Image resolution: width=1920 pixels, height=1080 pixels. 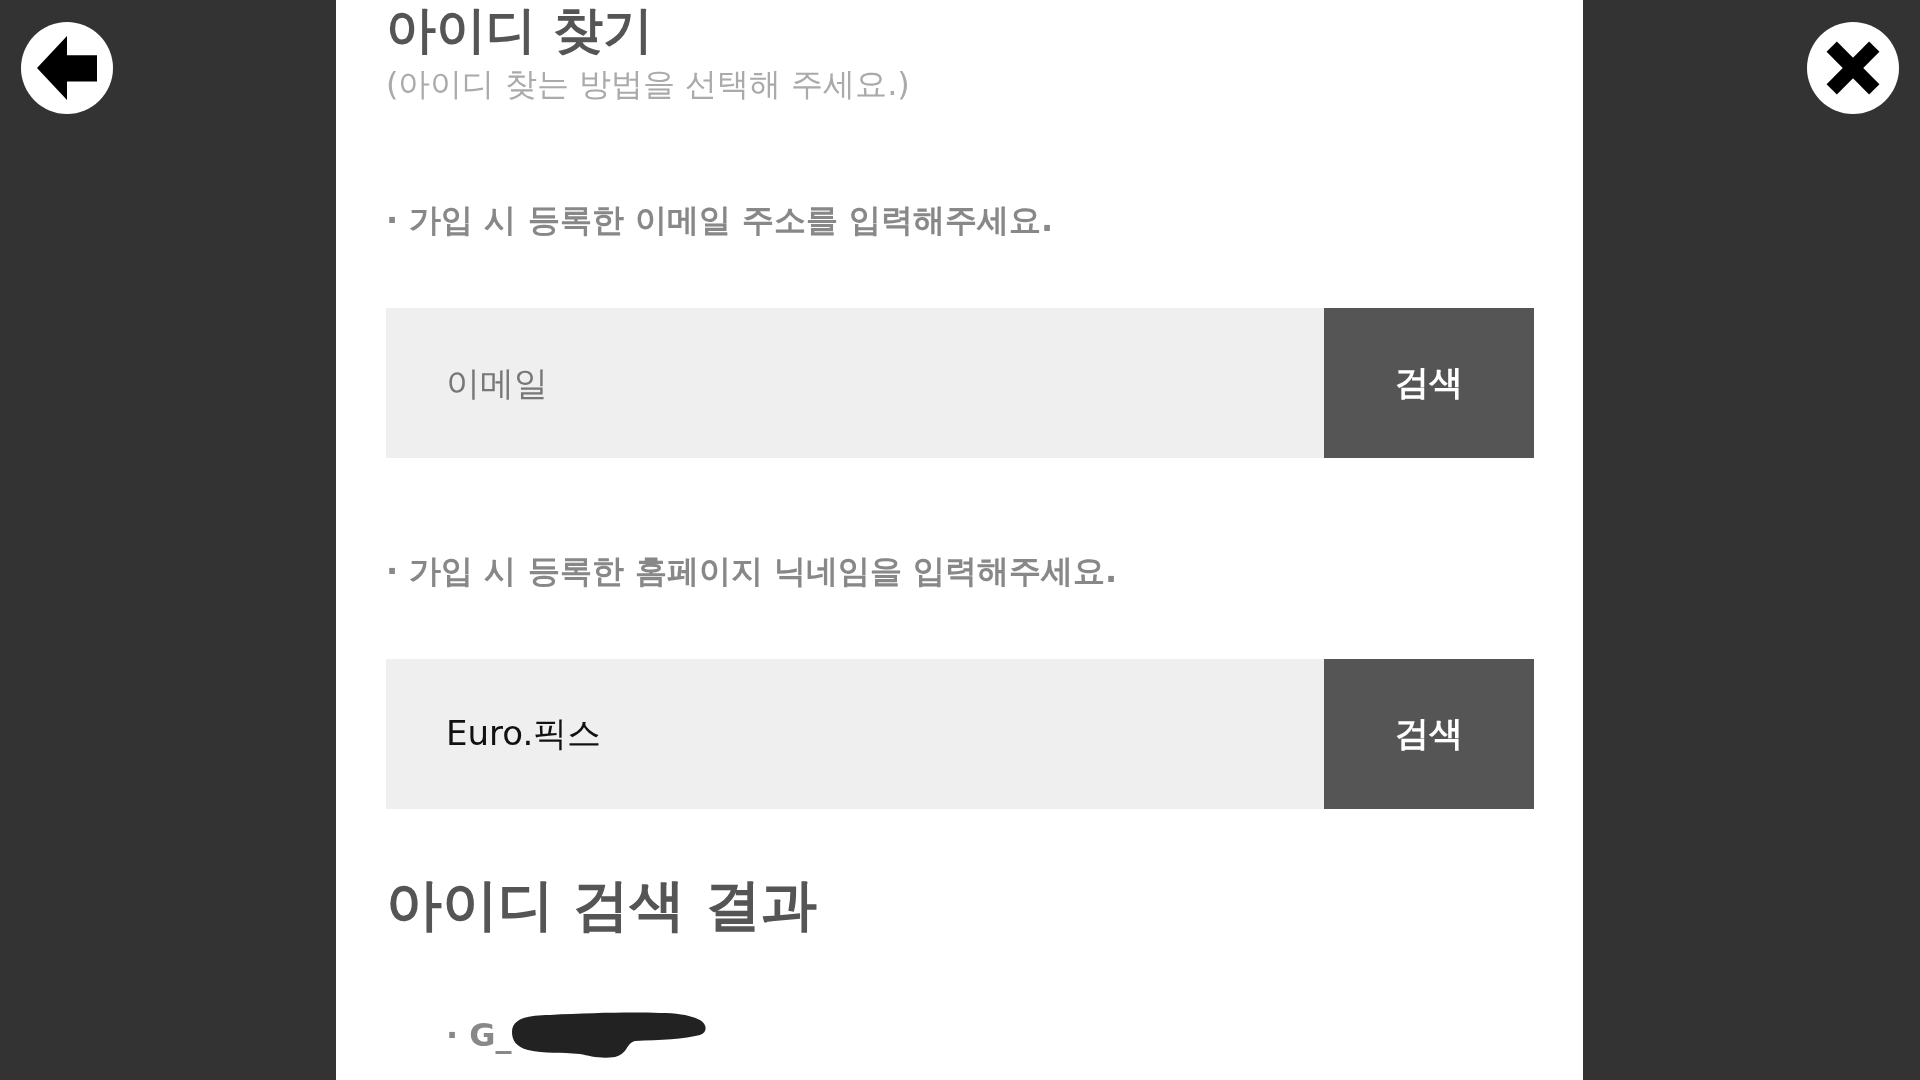 I want to click on close-icon, so click(x=1853, y=68).